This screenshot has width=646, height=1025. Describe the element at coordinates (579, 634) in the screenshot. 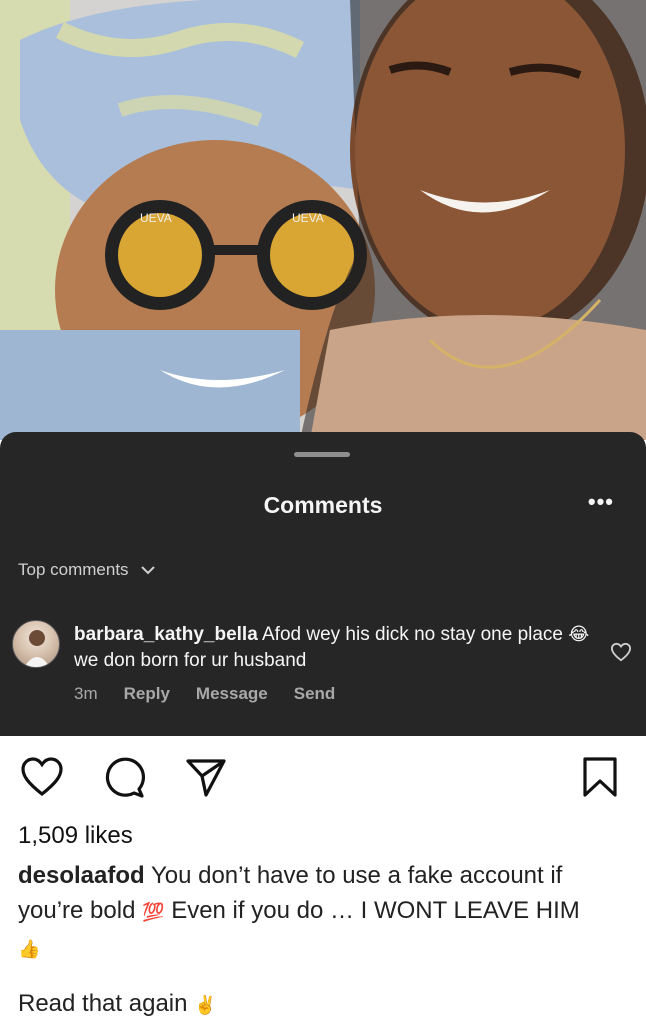

I see `laughing-emoji: 😂` at that location.